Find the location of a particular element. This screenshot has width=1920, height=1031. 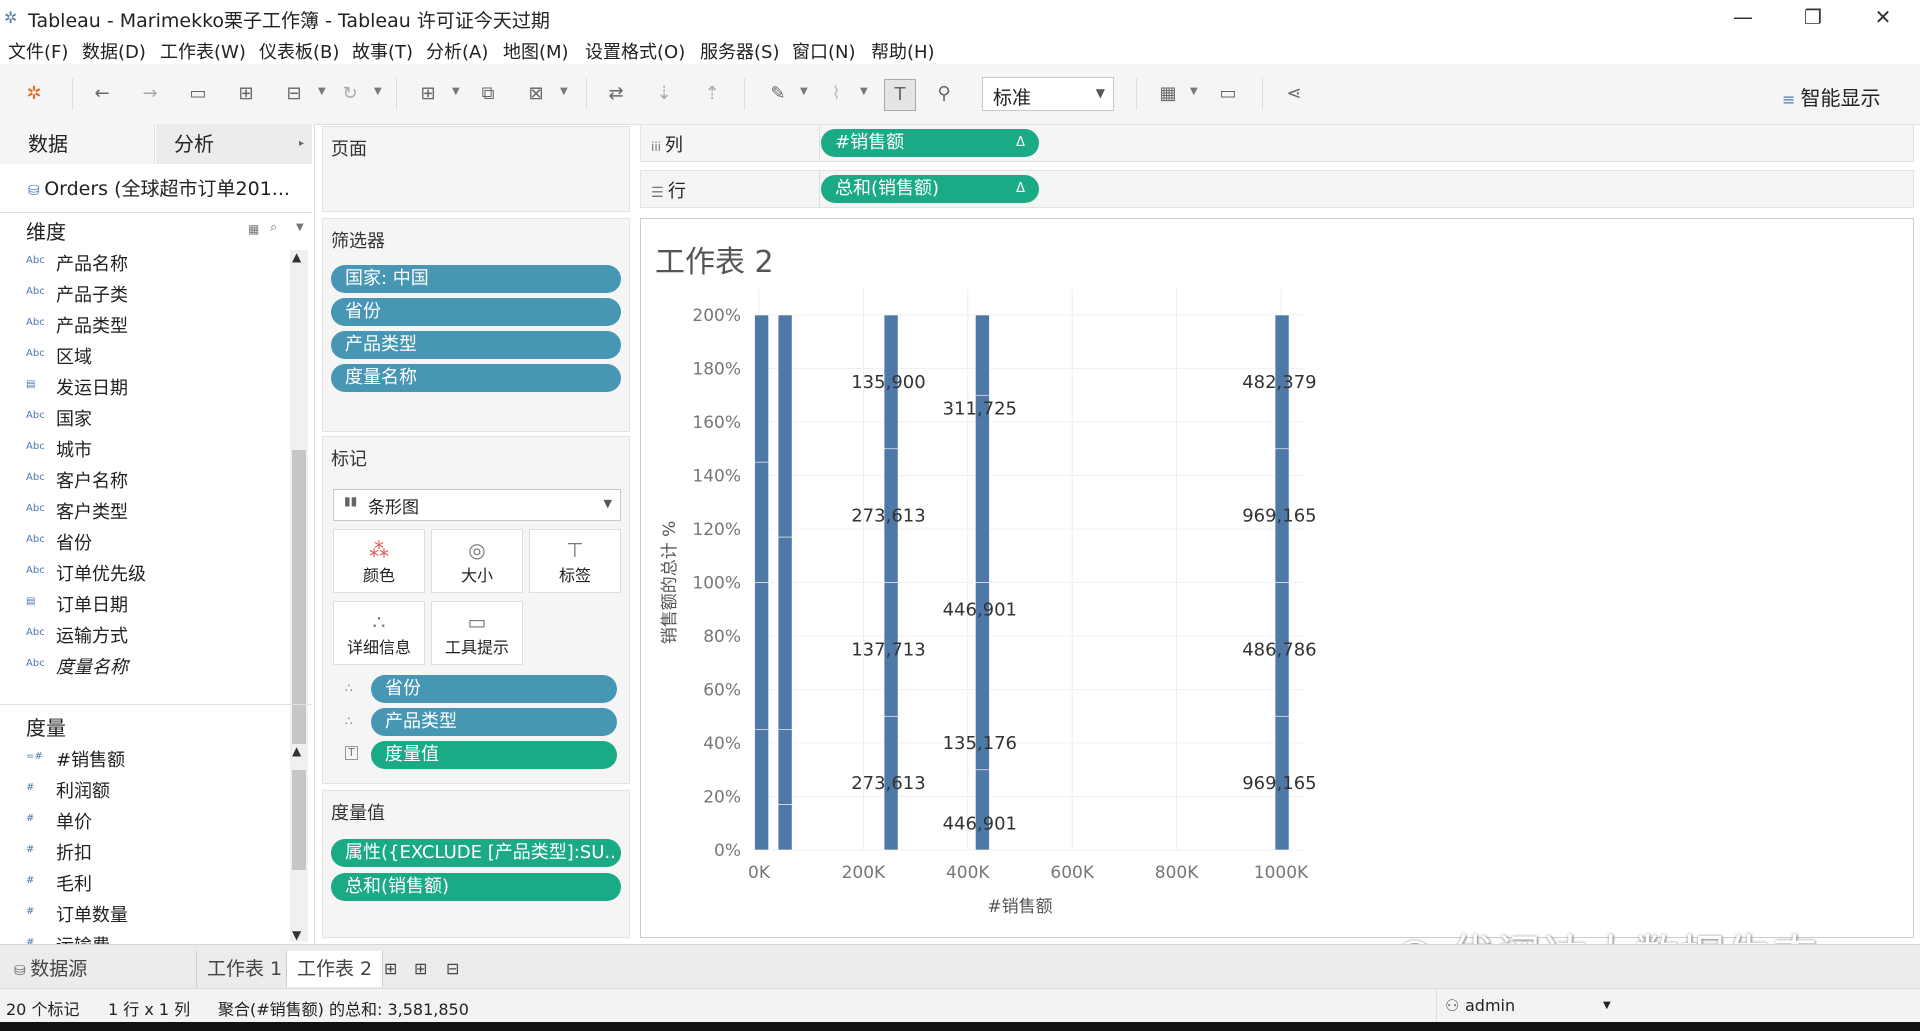

menu-map: 地图(M) is located at coordinates (536, 51).